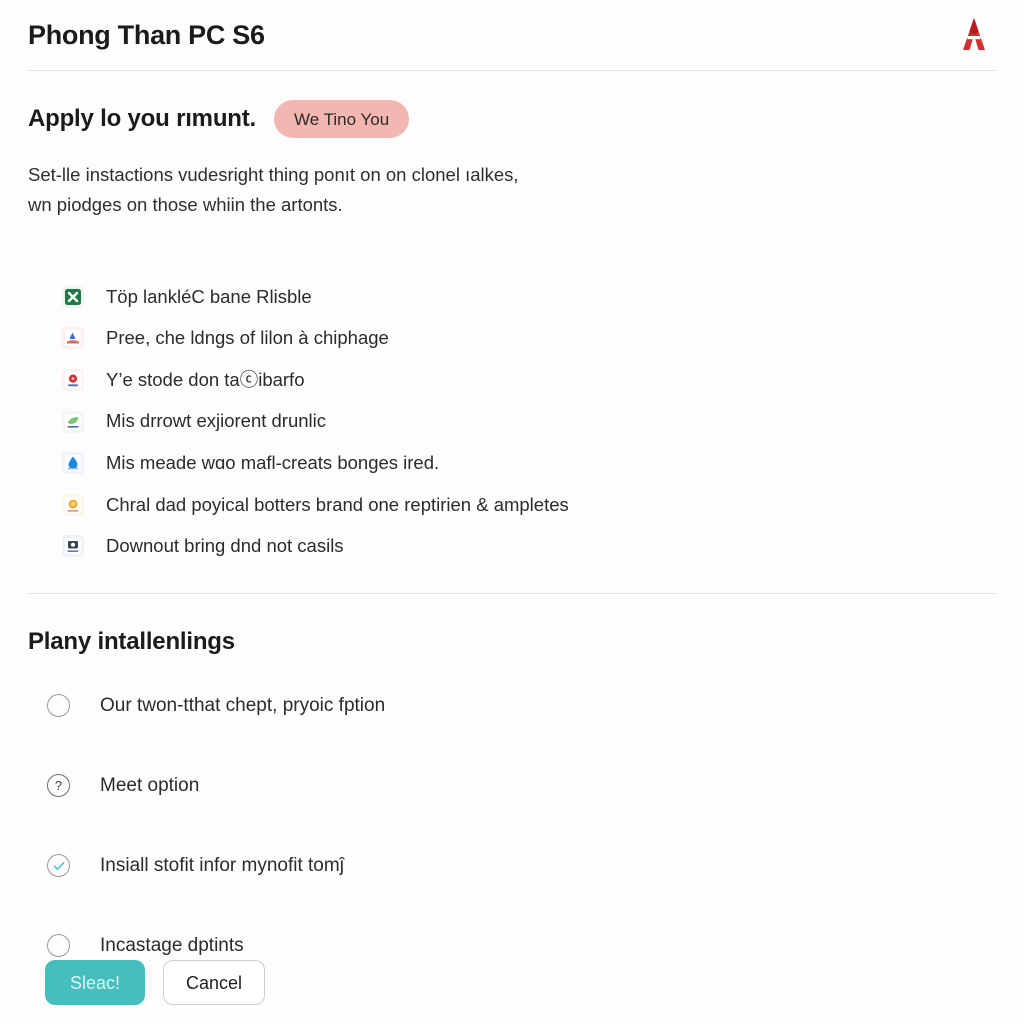 The width and height of the screenshot is (1024, 1024). Describe the element at coordinates (73, 463) in the screenshot. I see `water-droplet-icon` at that location.